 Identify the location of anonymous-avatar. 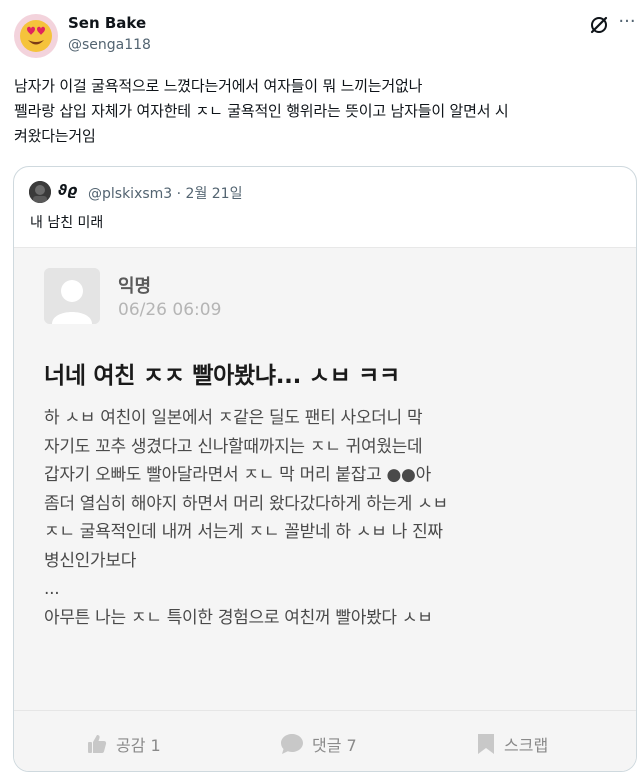
(72, 296).